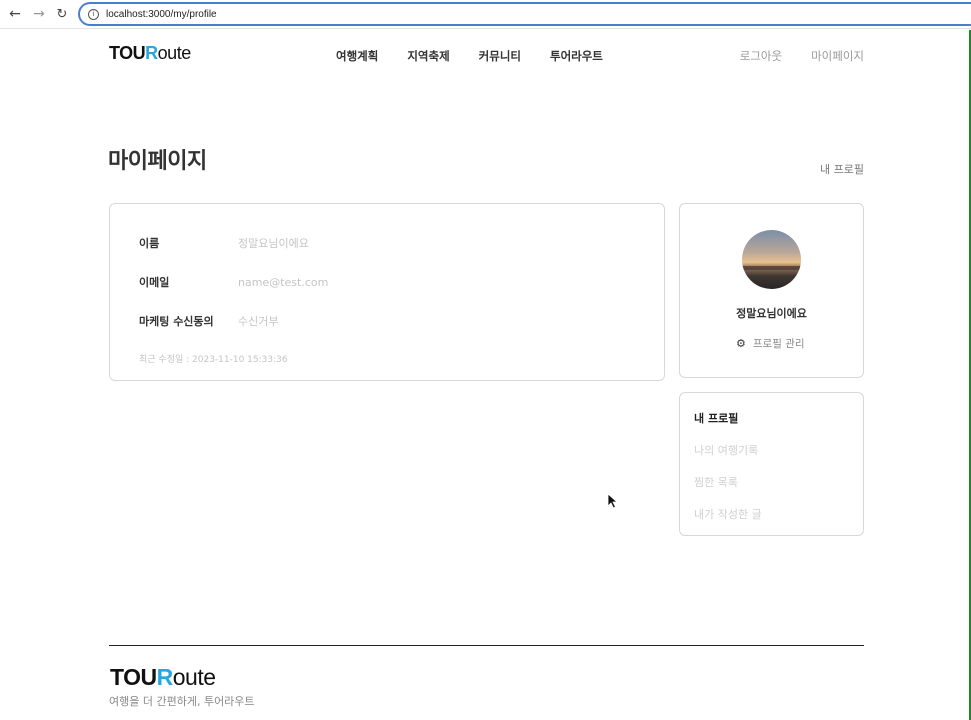 The image size is (971, 720). I want to click on gear-icon: ⚙, so click(741, 343).